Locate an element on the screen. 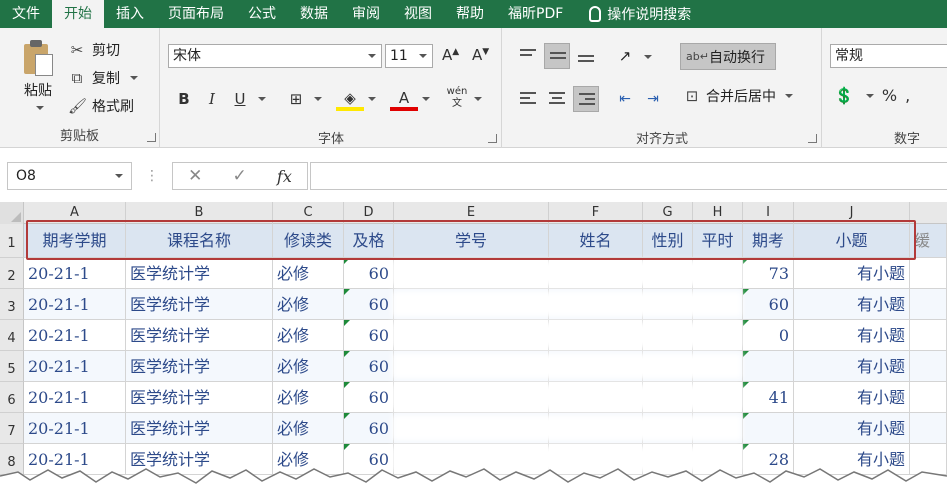 This screenshot has height=503, width=947. header-cell-type: 修读类 is located at coordinates (308, 241).